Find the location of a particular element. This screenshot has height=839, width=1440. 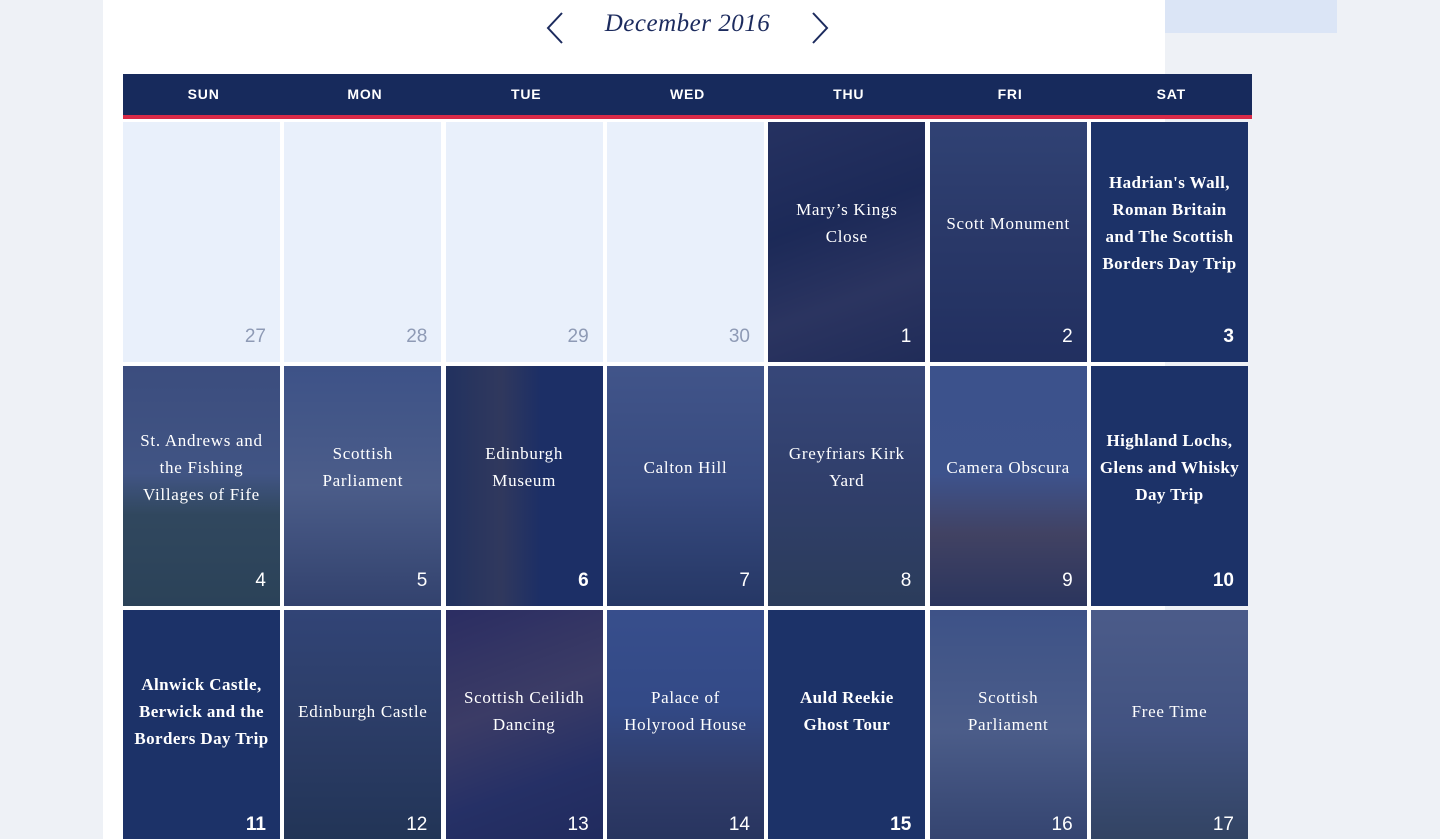

weekday-header: SUN MON TUE WED THU FRI SAT is located at coordinates (687, 94).